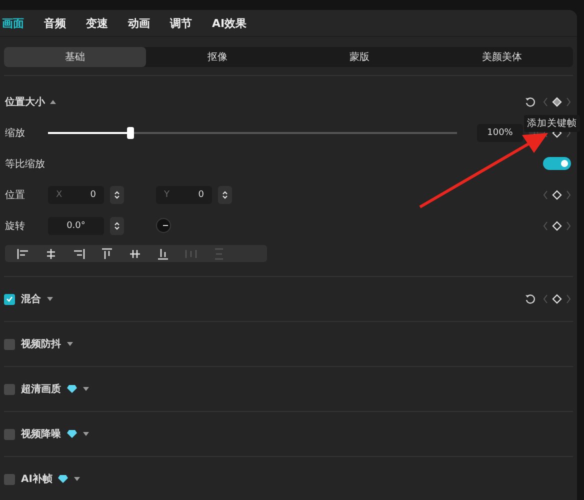 The image size is (584, 500). Describe the element at coordinates (76, 195) in the screenshot. I see `x-field: X 0` at that location.